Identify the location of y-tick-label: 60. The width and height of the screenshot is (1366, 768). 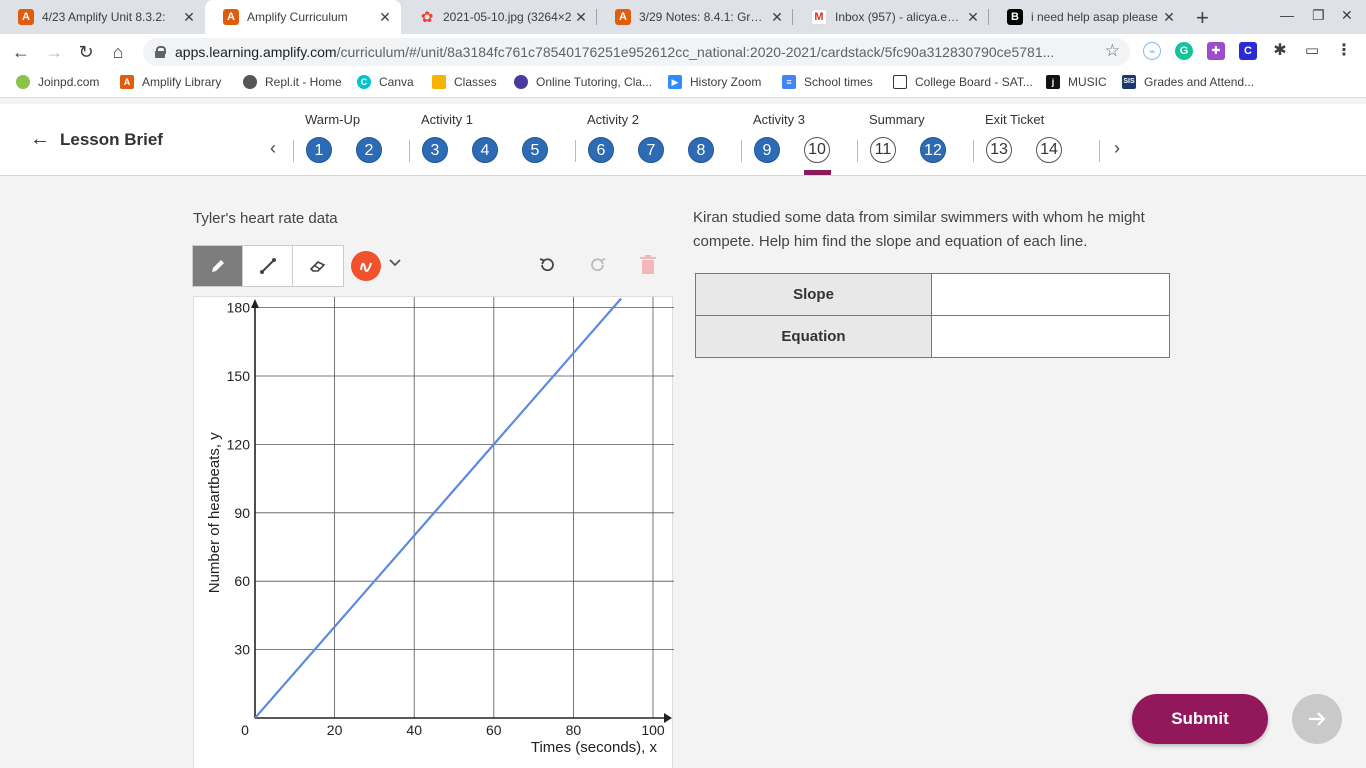
(242, 581).